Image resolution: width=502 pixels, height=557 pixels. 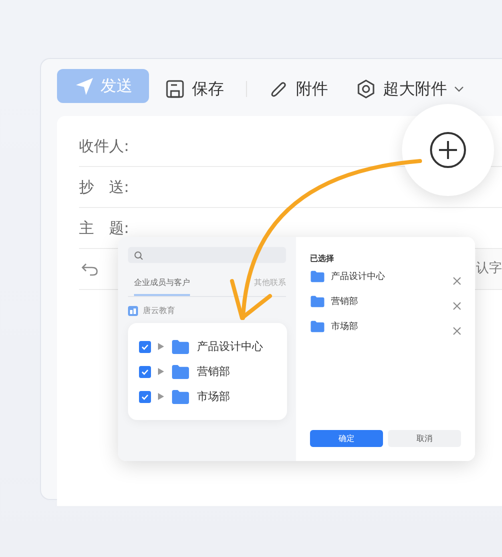 What do you see at coordinates (90, 269) in the screenshot?
I see `undo-icon` at bounding box center [90, 269].